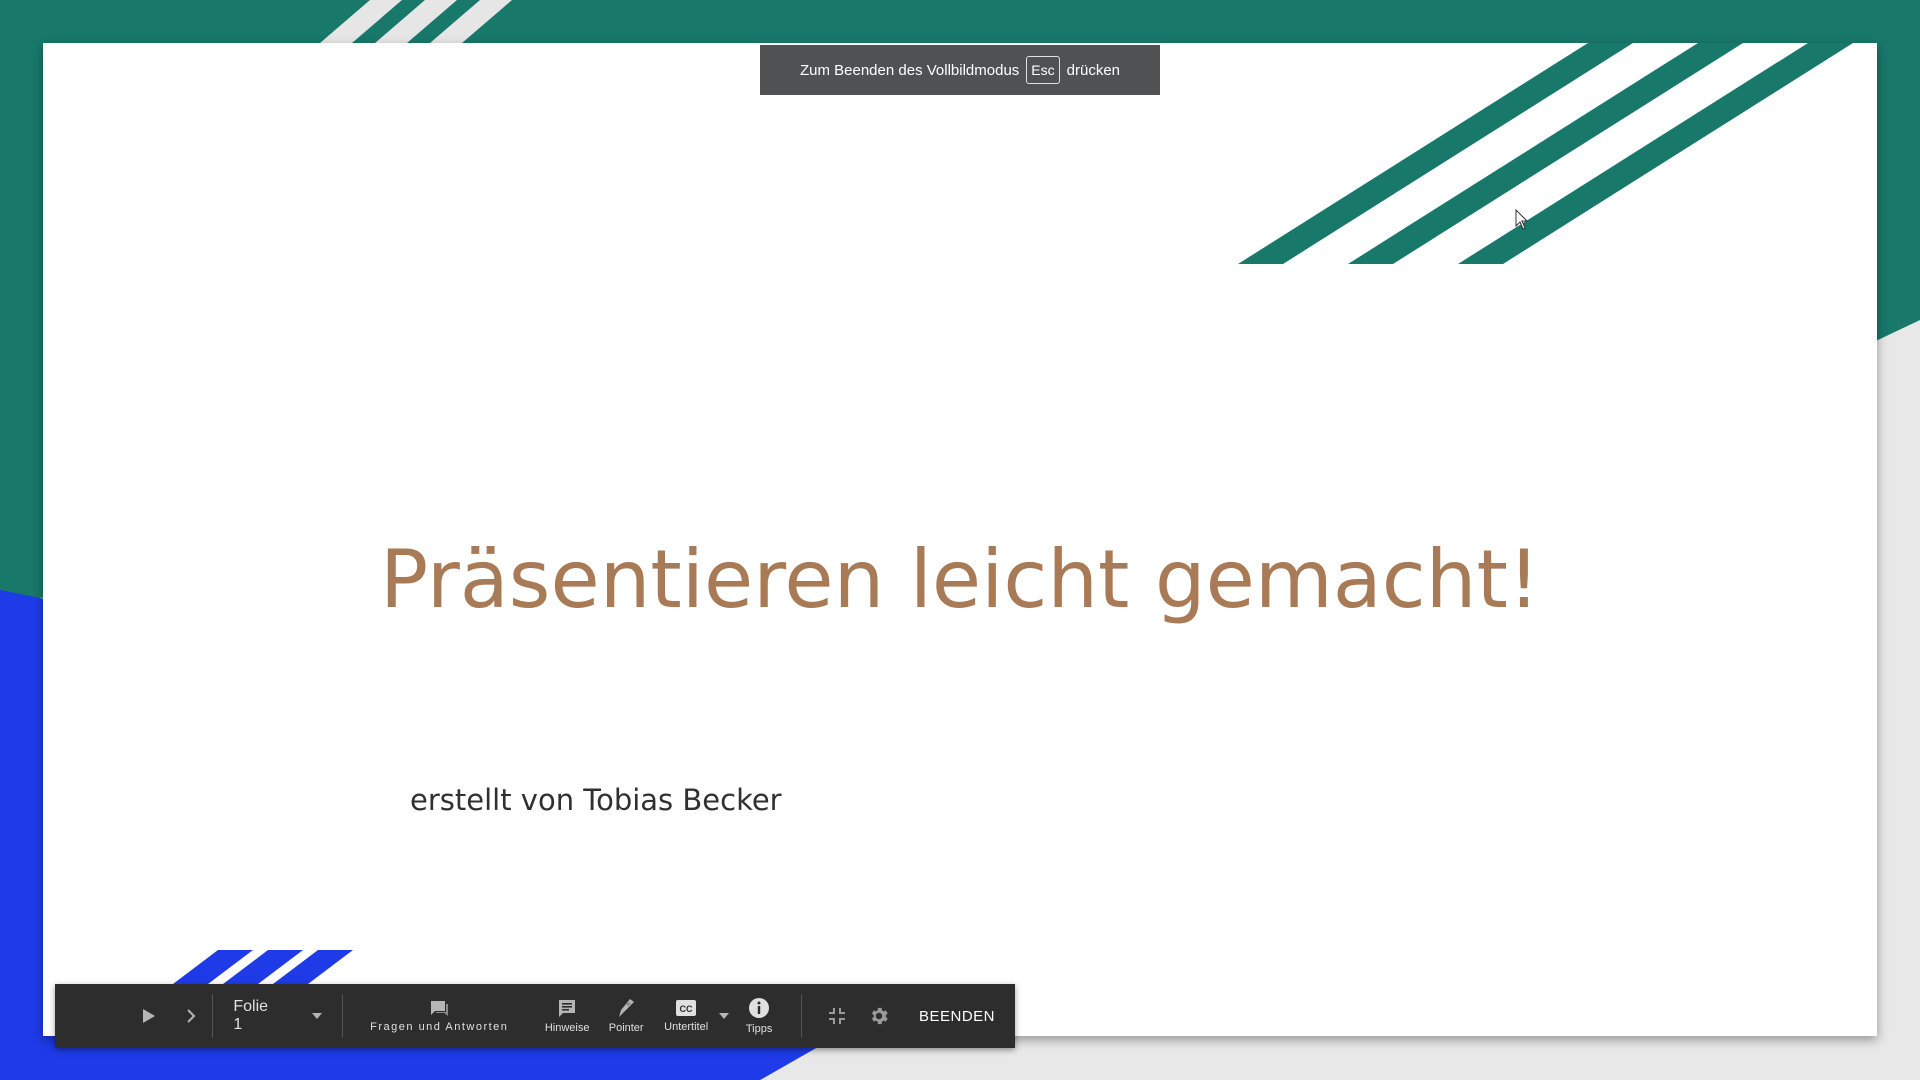  I want to click on exit-fullscreen-button, so click(836, 1016).